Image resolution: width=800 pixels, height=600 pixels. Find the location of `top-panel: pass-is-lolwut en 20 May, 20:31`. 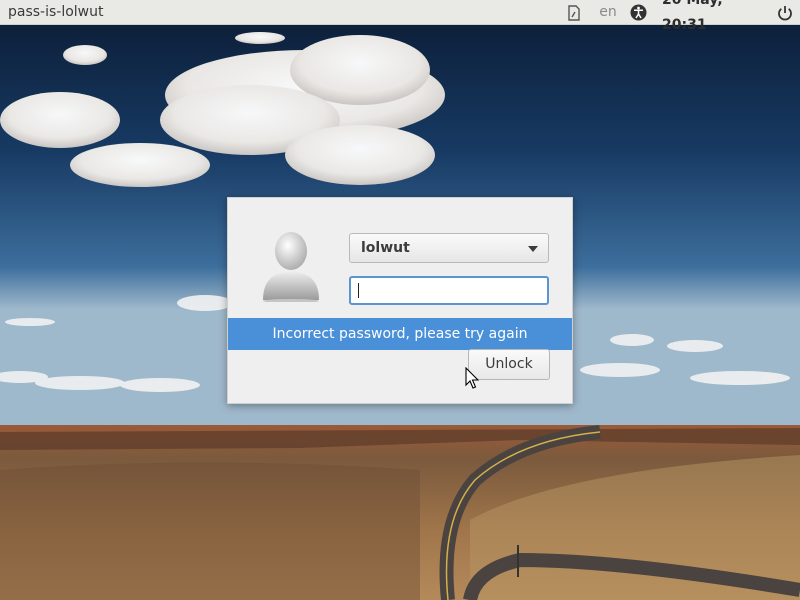

top-panel: pass-is-lolwut en 20 May, 20:31 is located at coordinates (400, 16).